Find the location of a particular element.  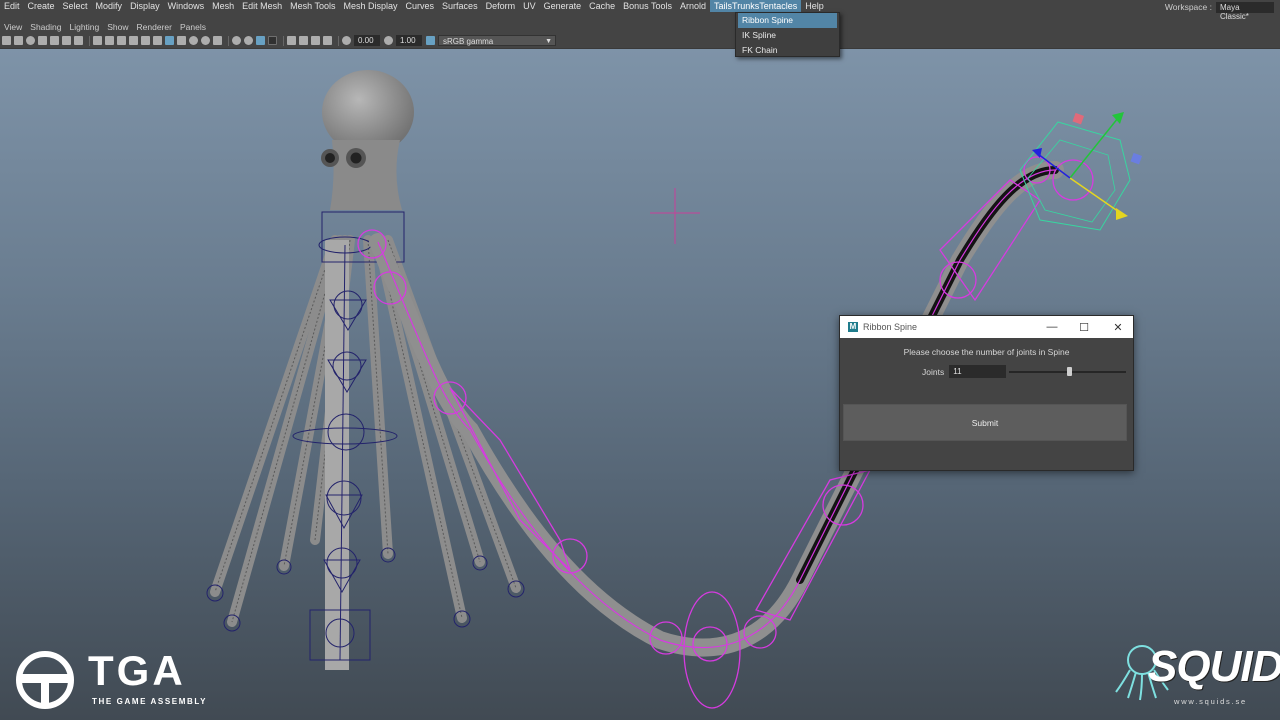

safe-action-icon is located at coordinates (109, 40).